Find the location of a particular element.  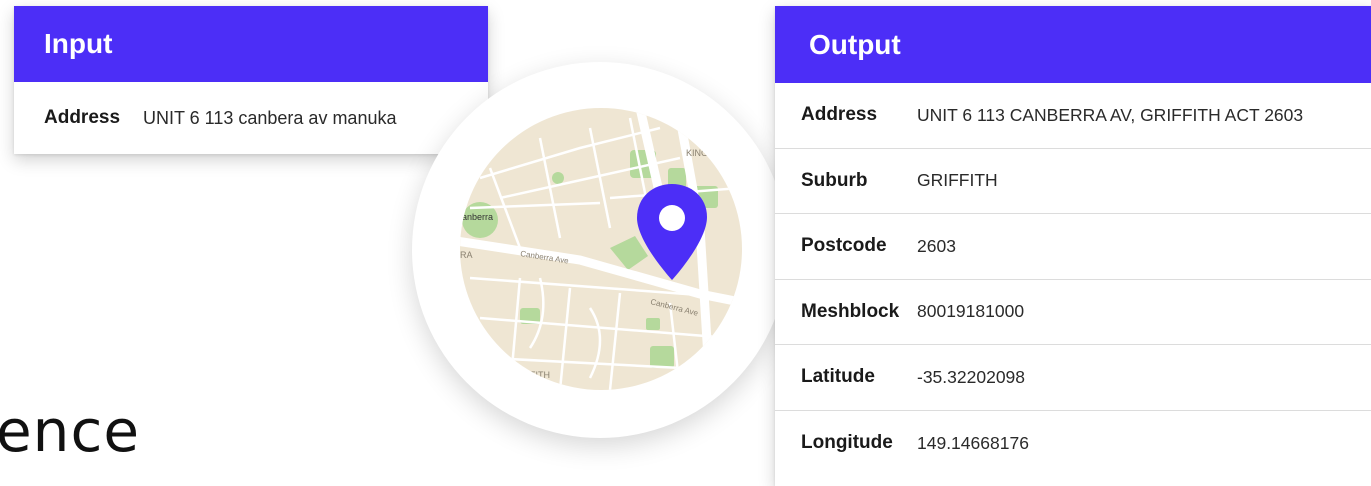

output-label: Longitude is located at coordinates (847, 443).